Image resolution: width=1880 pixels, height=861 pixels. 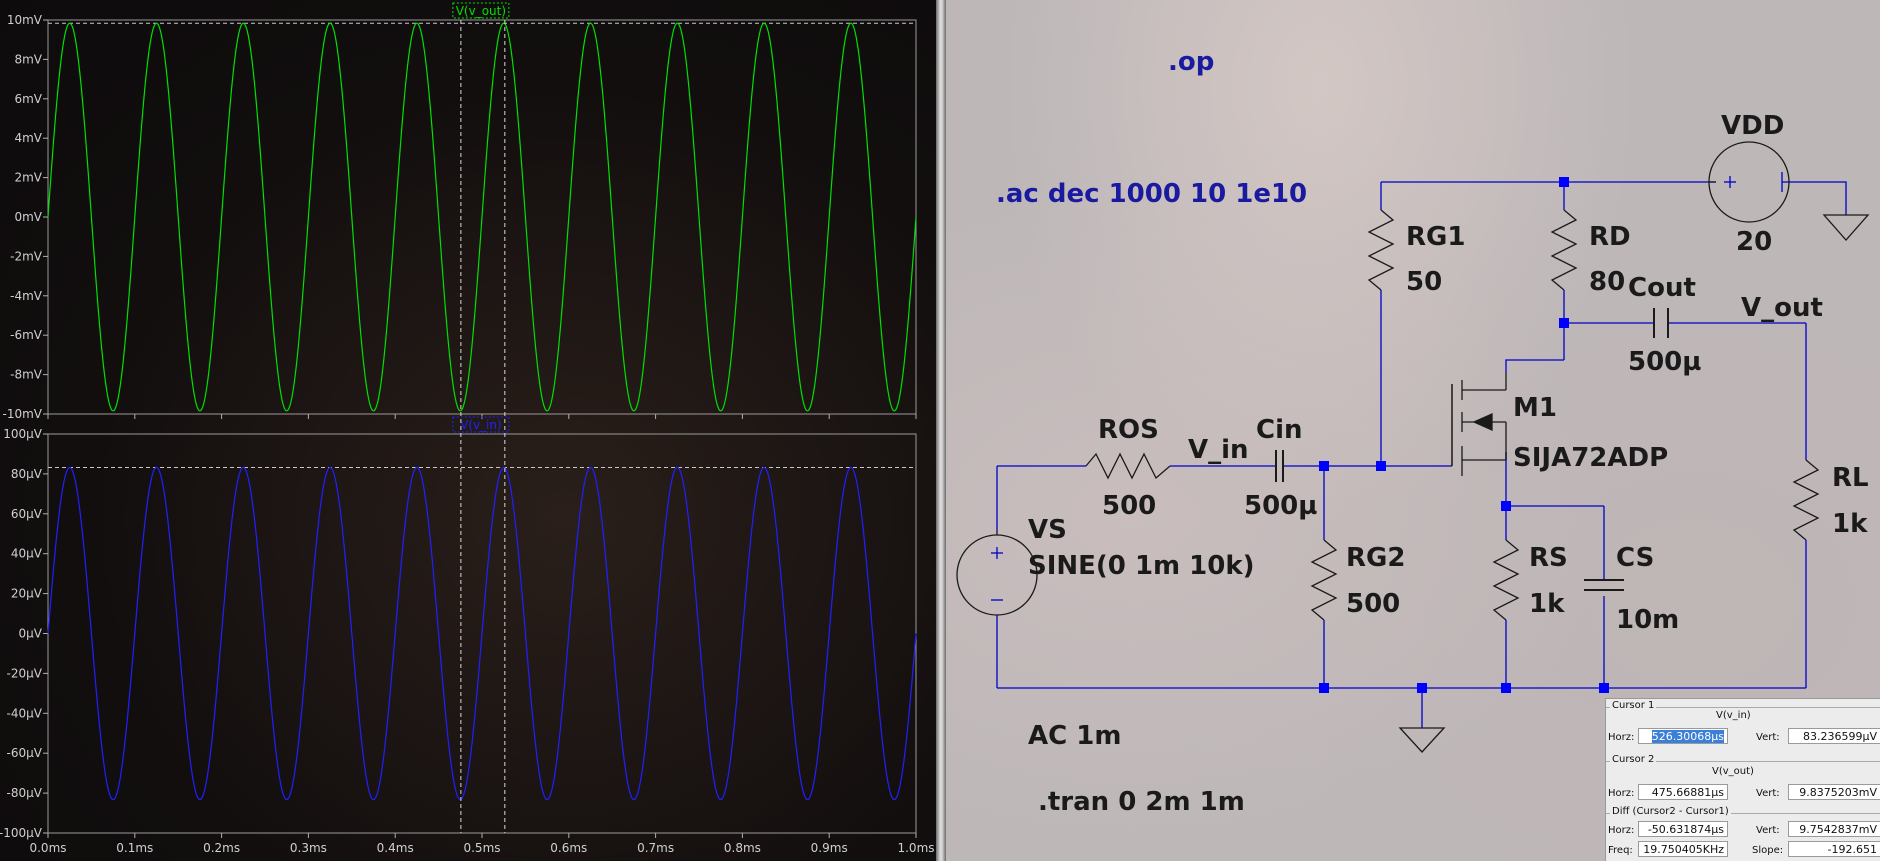 What do you see at coordinates (1279, 430) in the screenshot?
I see `cin-name: Cin` at bounding box center [1279, 430].